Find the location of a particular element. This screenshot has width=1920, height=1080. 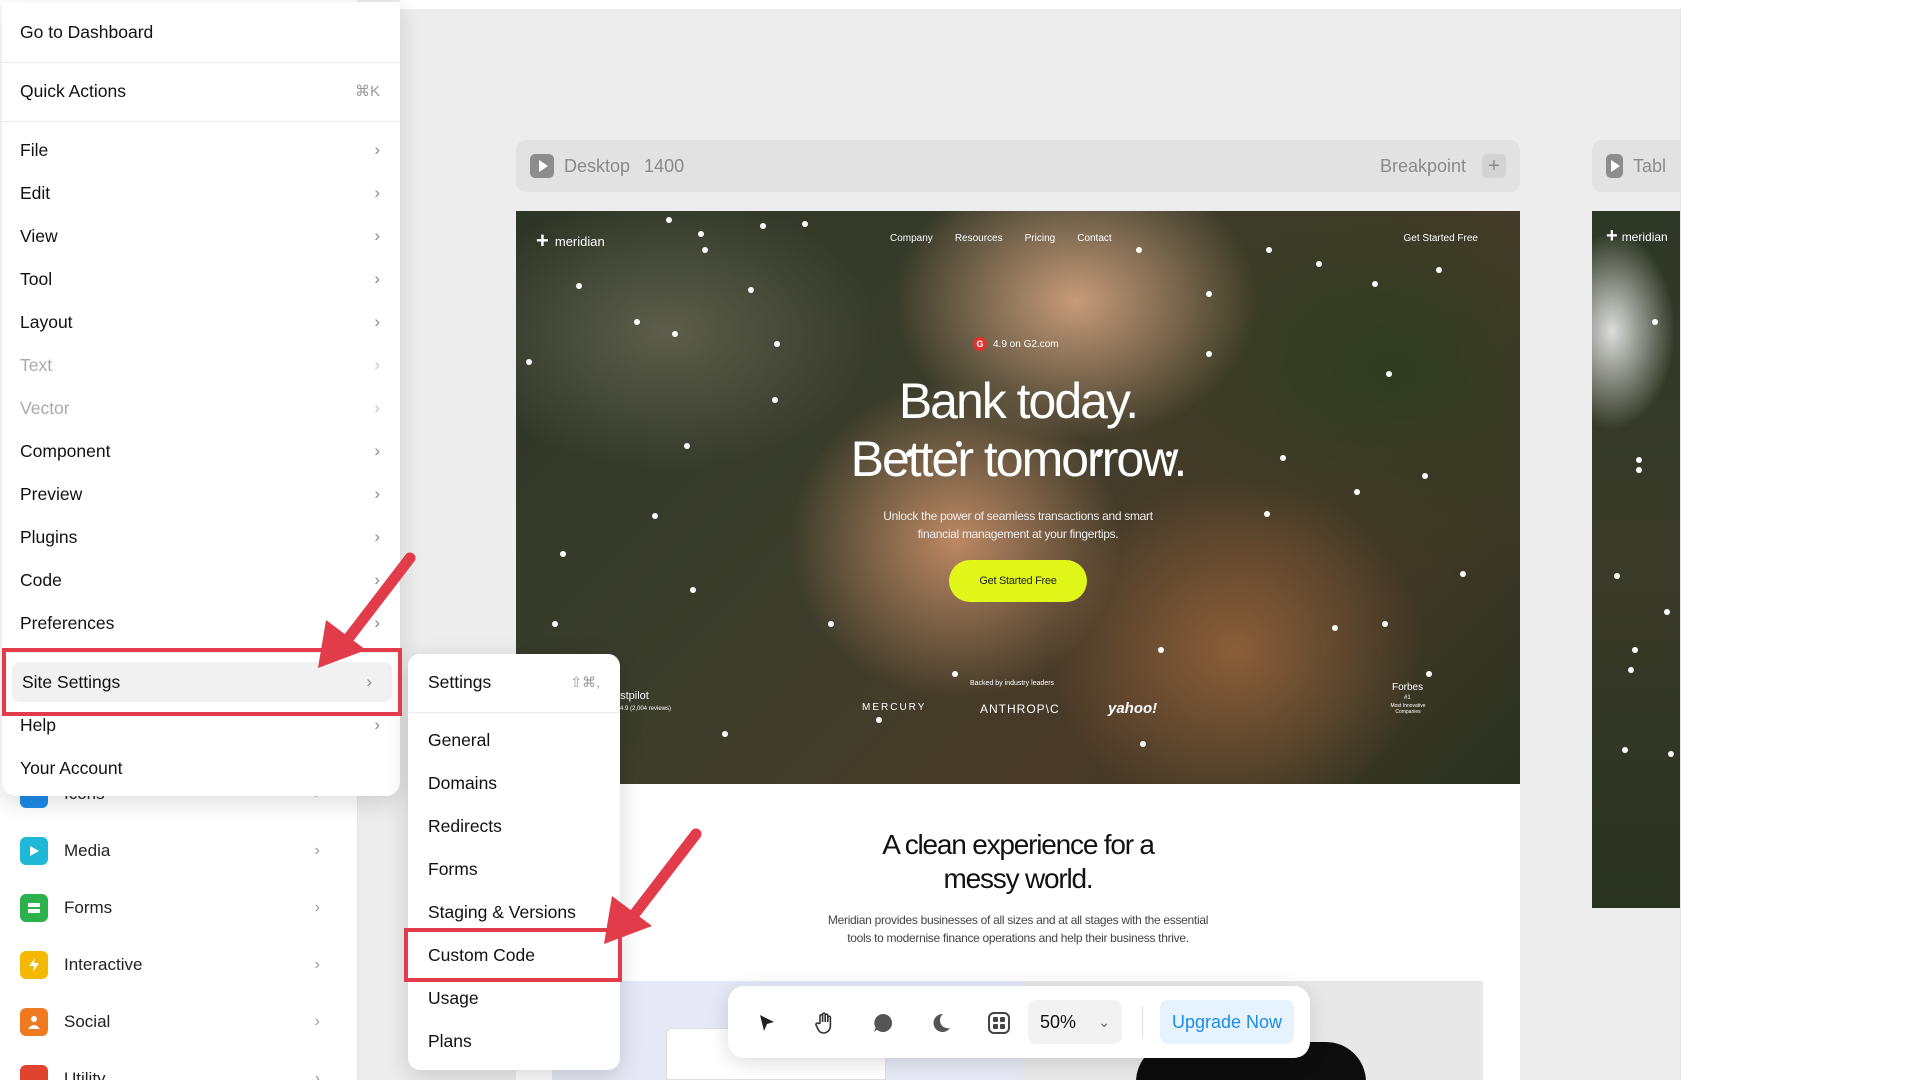

nav-get-started-button: Get Started Free is located at coordinates (1441, 238).